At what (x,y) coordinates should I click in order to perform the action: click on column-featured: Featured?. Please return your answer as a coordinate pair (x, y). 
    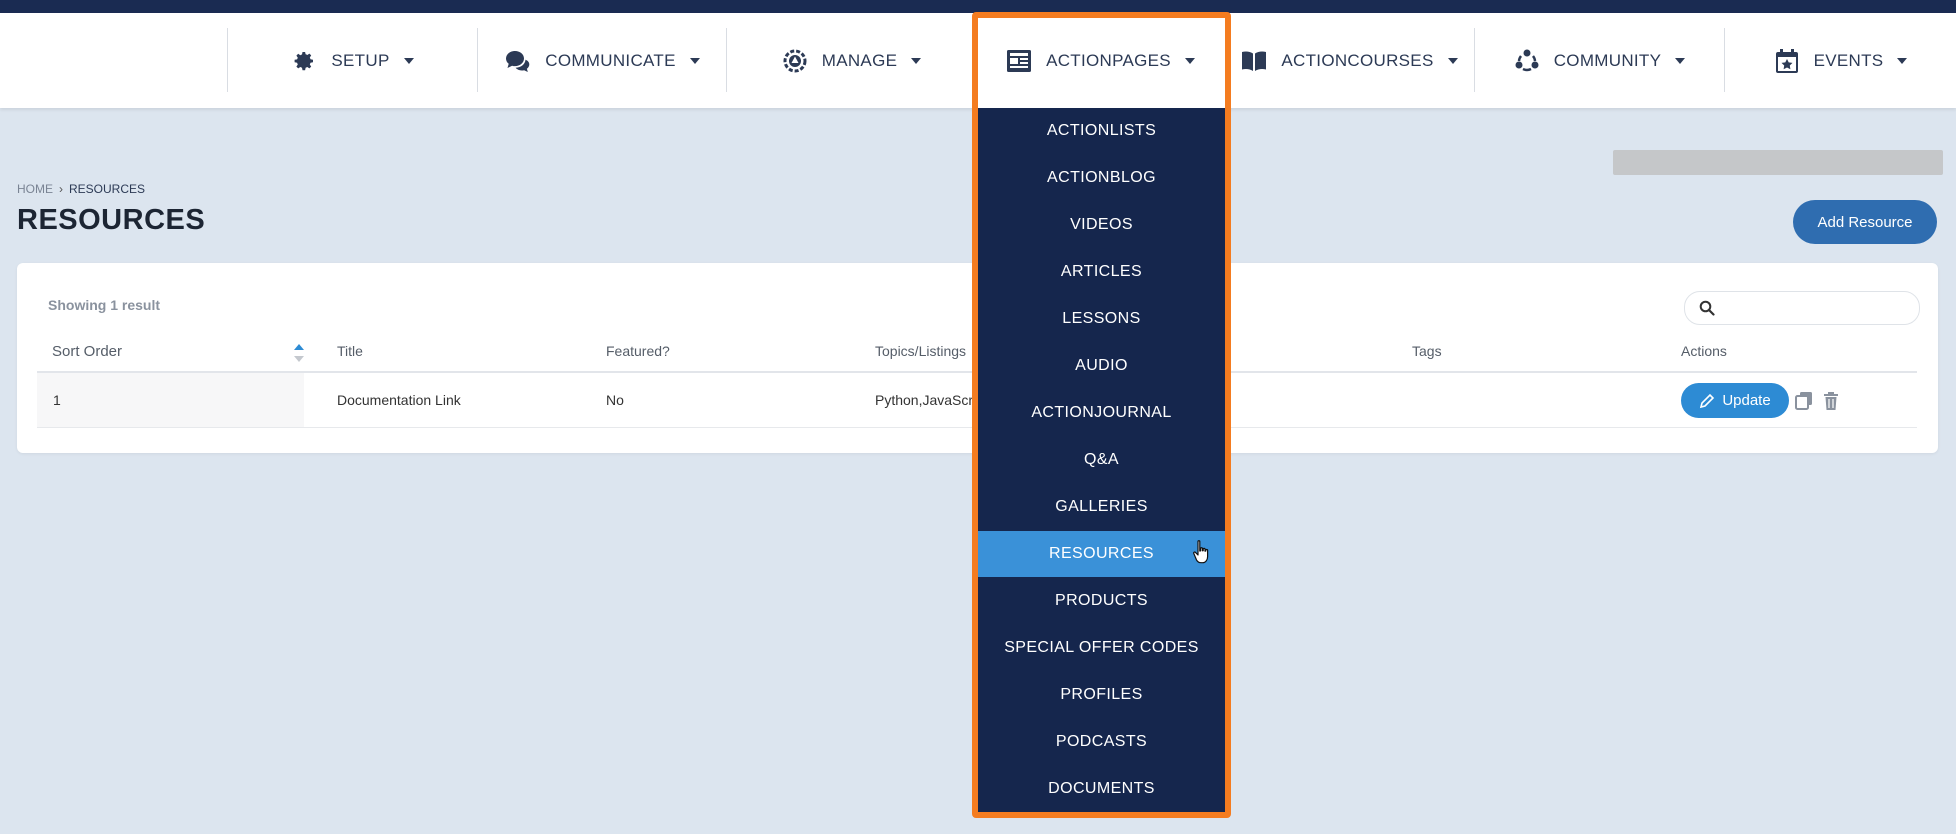
    Looking at the image, I should click on (638, 351).